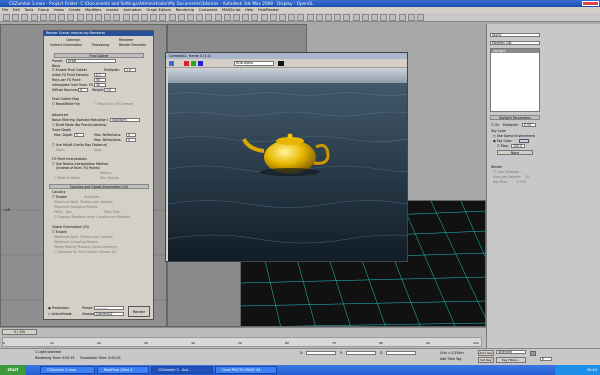  Describe the element at coordinates (67, 178) in the screenshot. I see `radii-in-pixels-checkbox: ☐ Radii in Pixels` at that location.